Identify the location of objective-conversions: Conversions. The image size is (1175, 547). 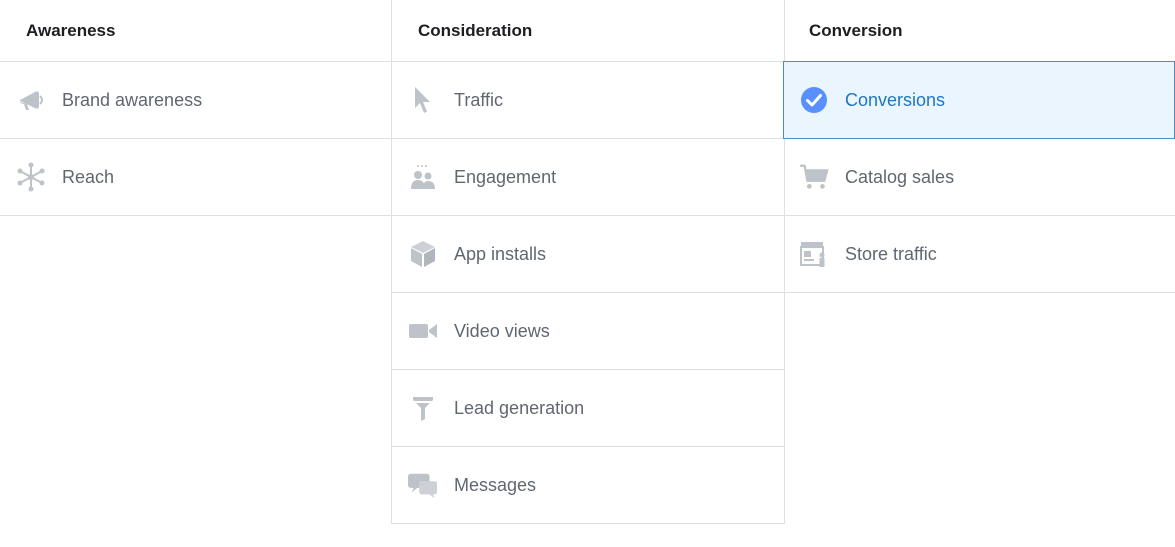
(979, 100).